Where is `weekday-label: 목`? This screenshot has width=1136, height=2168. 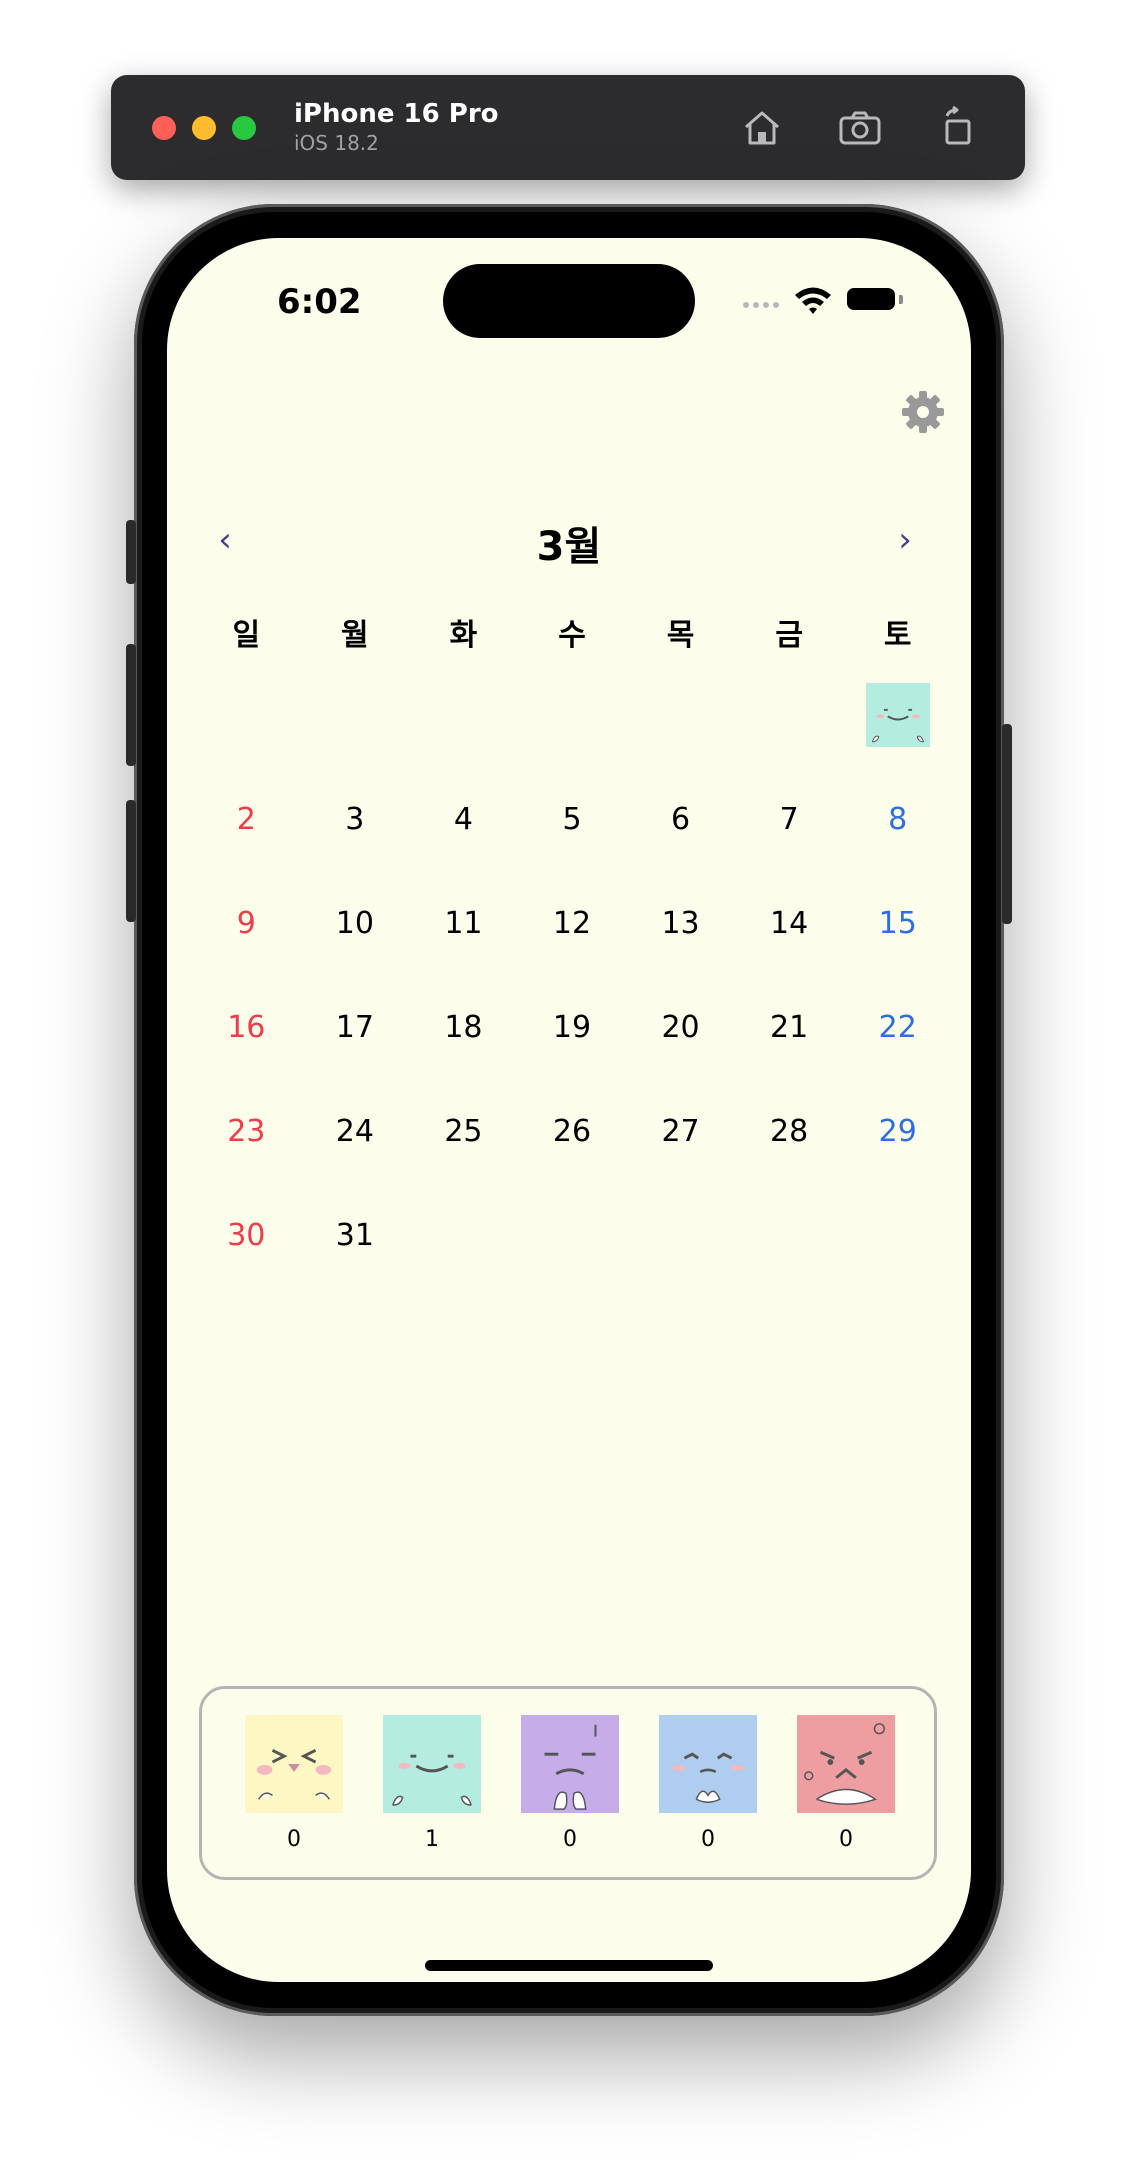
weekday-label: 목 is located at coordinates (680, 635).